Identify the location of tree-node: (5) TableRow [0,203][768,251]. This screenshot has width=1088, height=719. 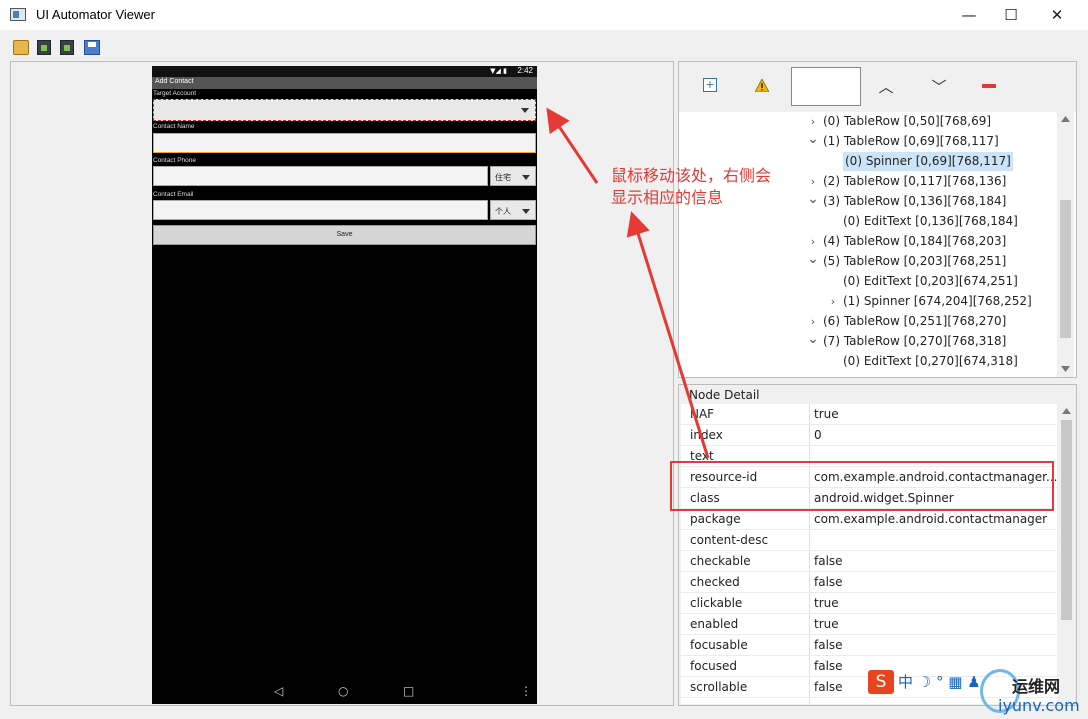
(914, 261).